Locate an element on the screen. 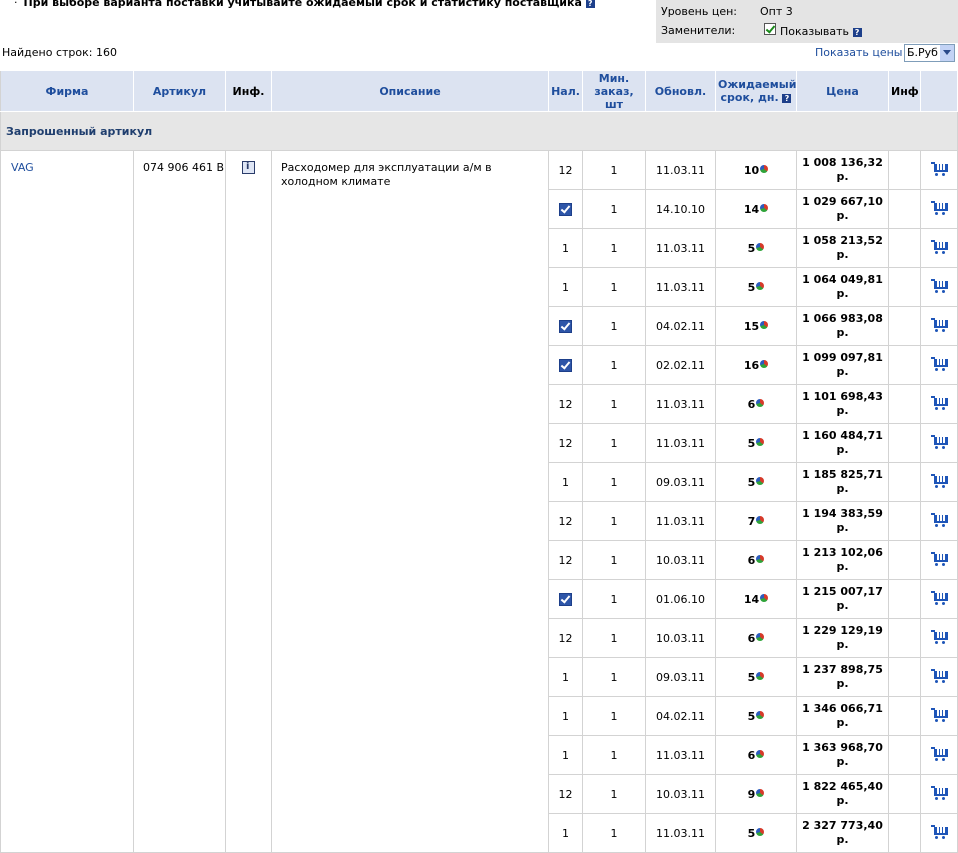  col-info2: Инф is located at coordinates (904, 91).